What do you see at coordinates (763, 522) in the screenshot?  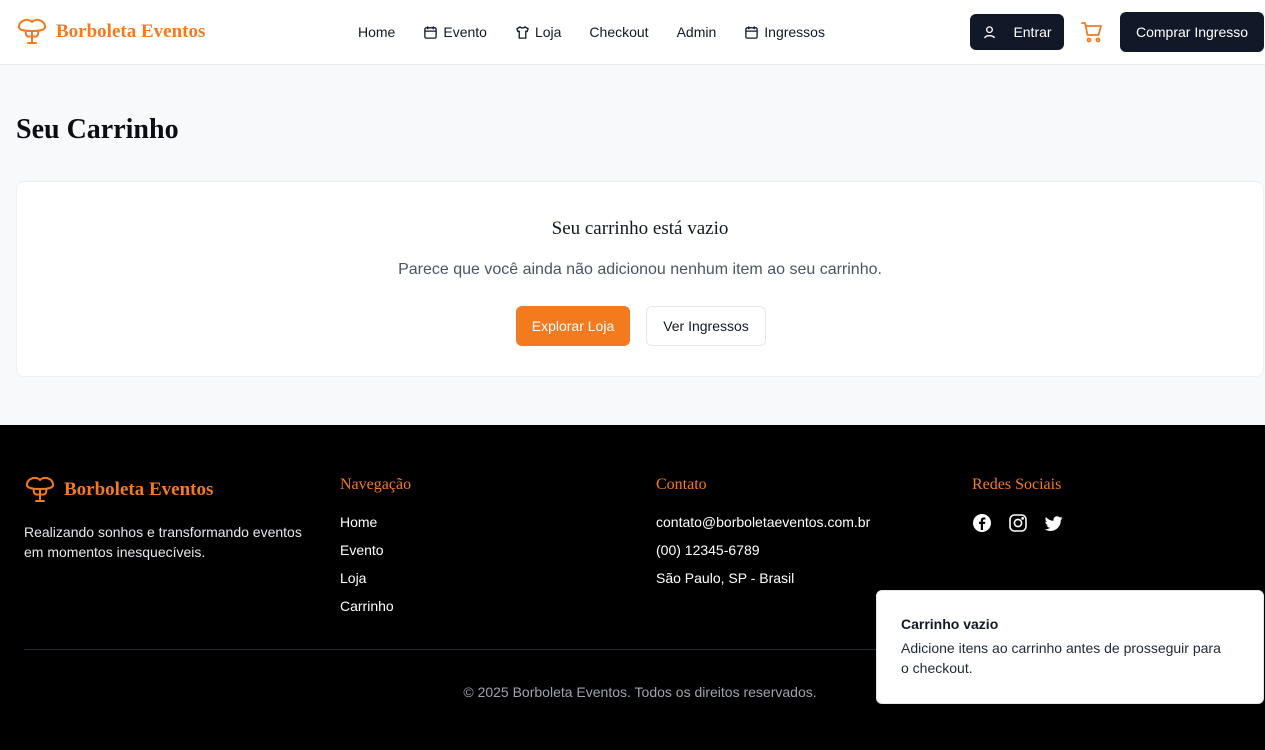 I see `contact-email: contato@borboletaeventos.com.br` at bounding box center [763, 522].